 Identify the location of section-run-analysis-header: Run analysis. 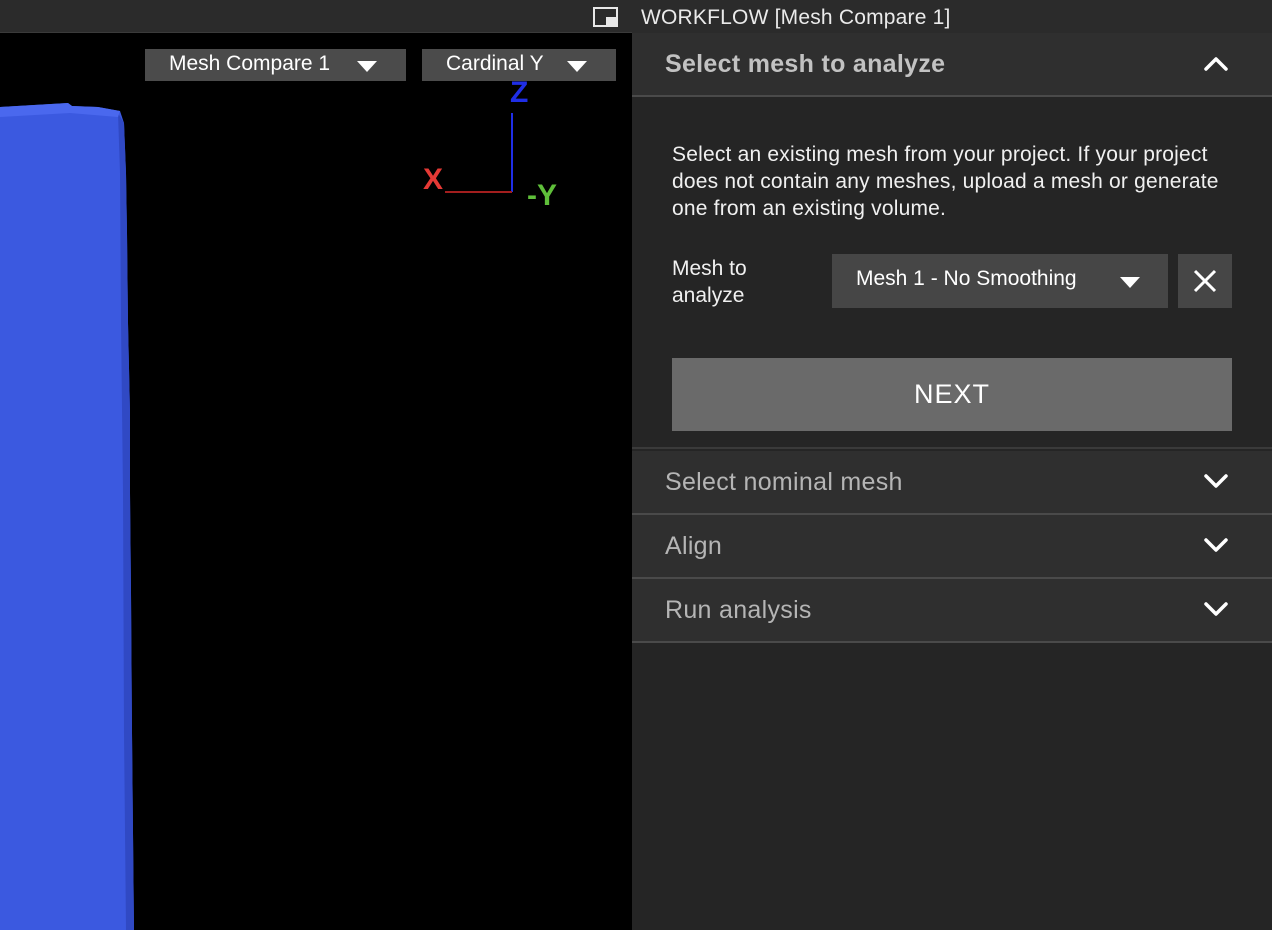
(952, 611).